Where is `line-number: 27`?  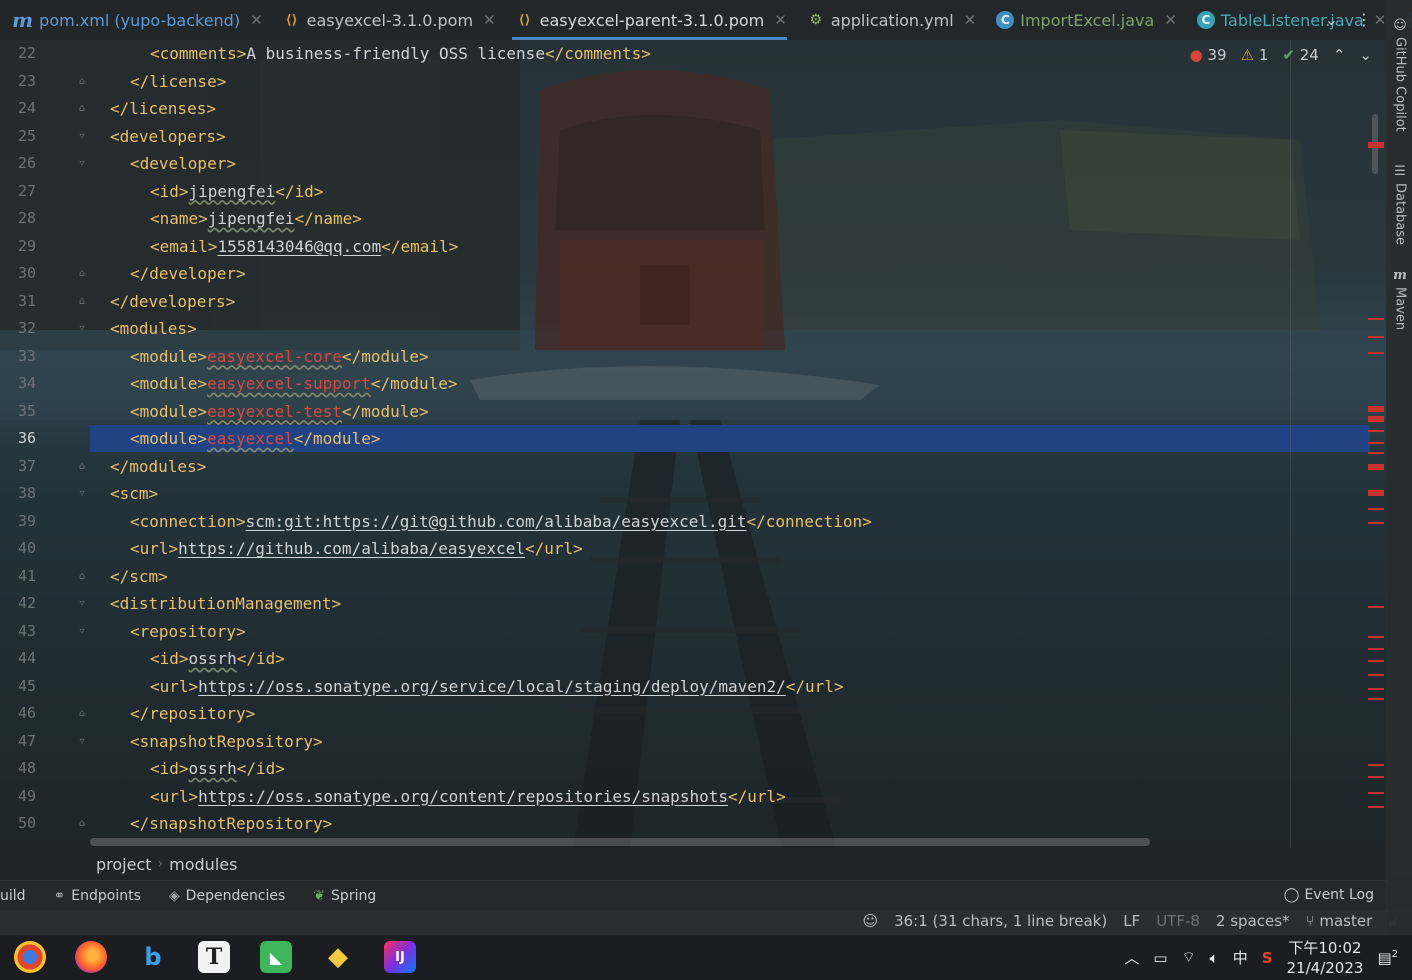 line-number: 27 is located at coordinates (18, 191).